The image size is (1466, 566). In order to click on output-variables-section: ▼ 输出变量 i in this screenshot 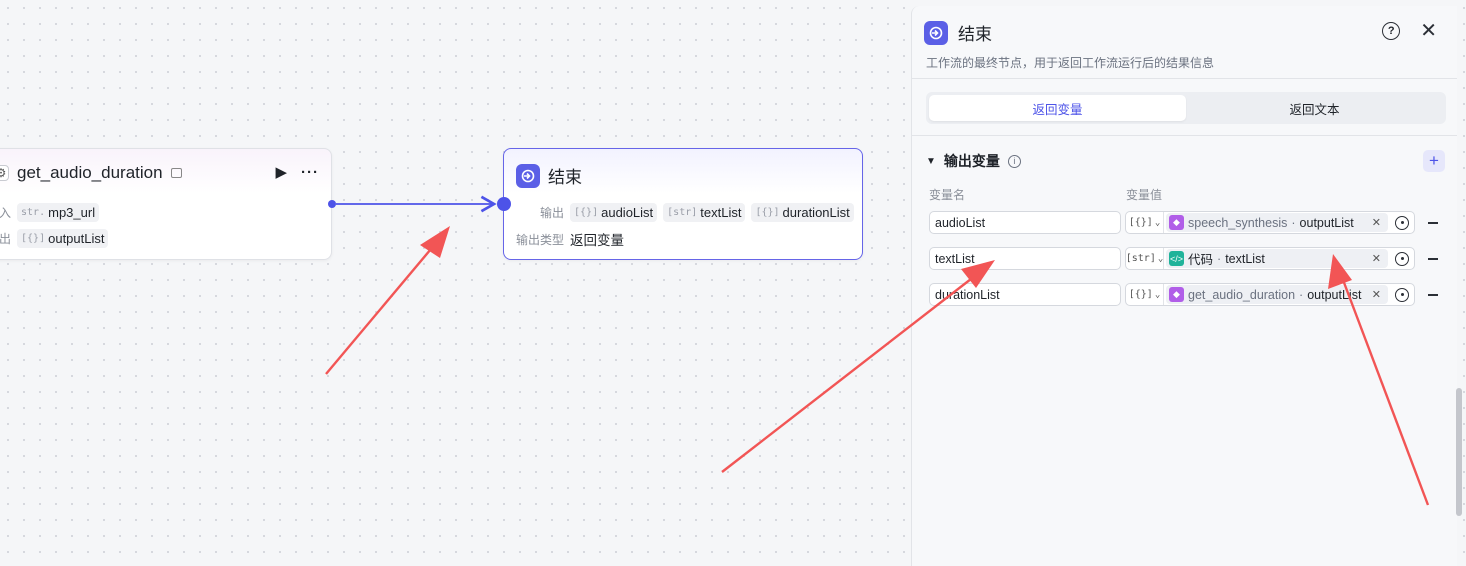, I will do `click(973, 161)`.